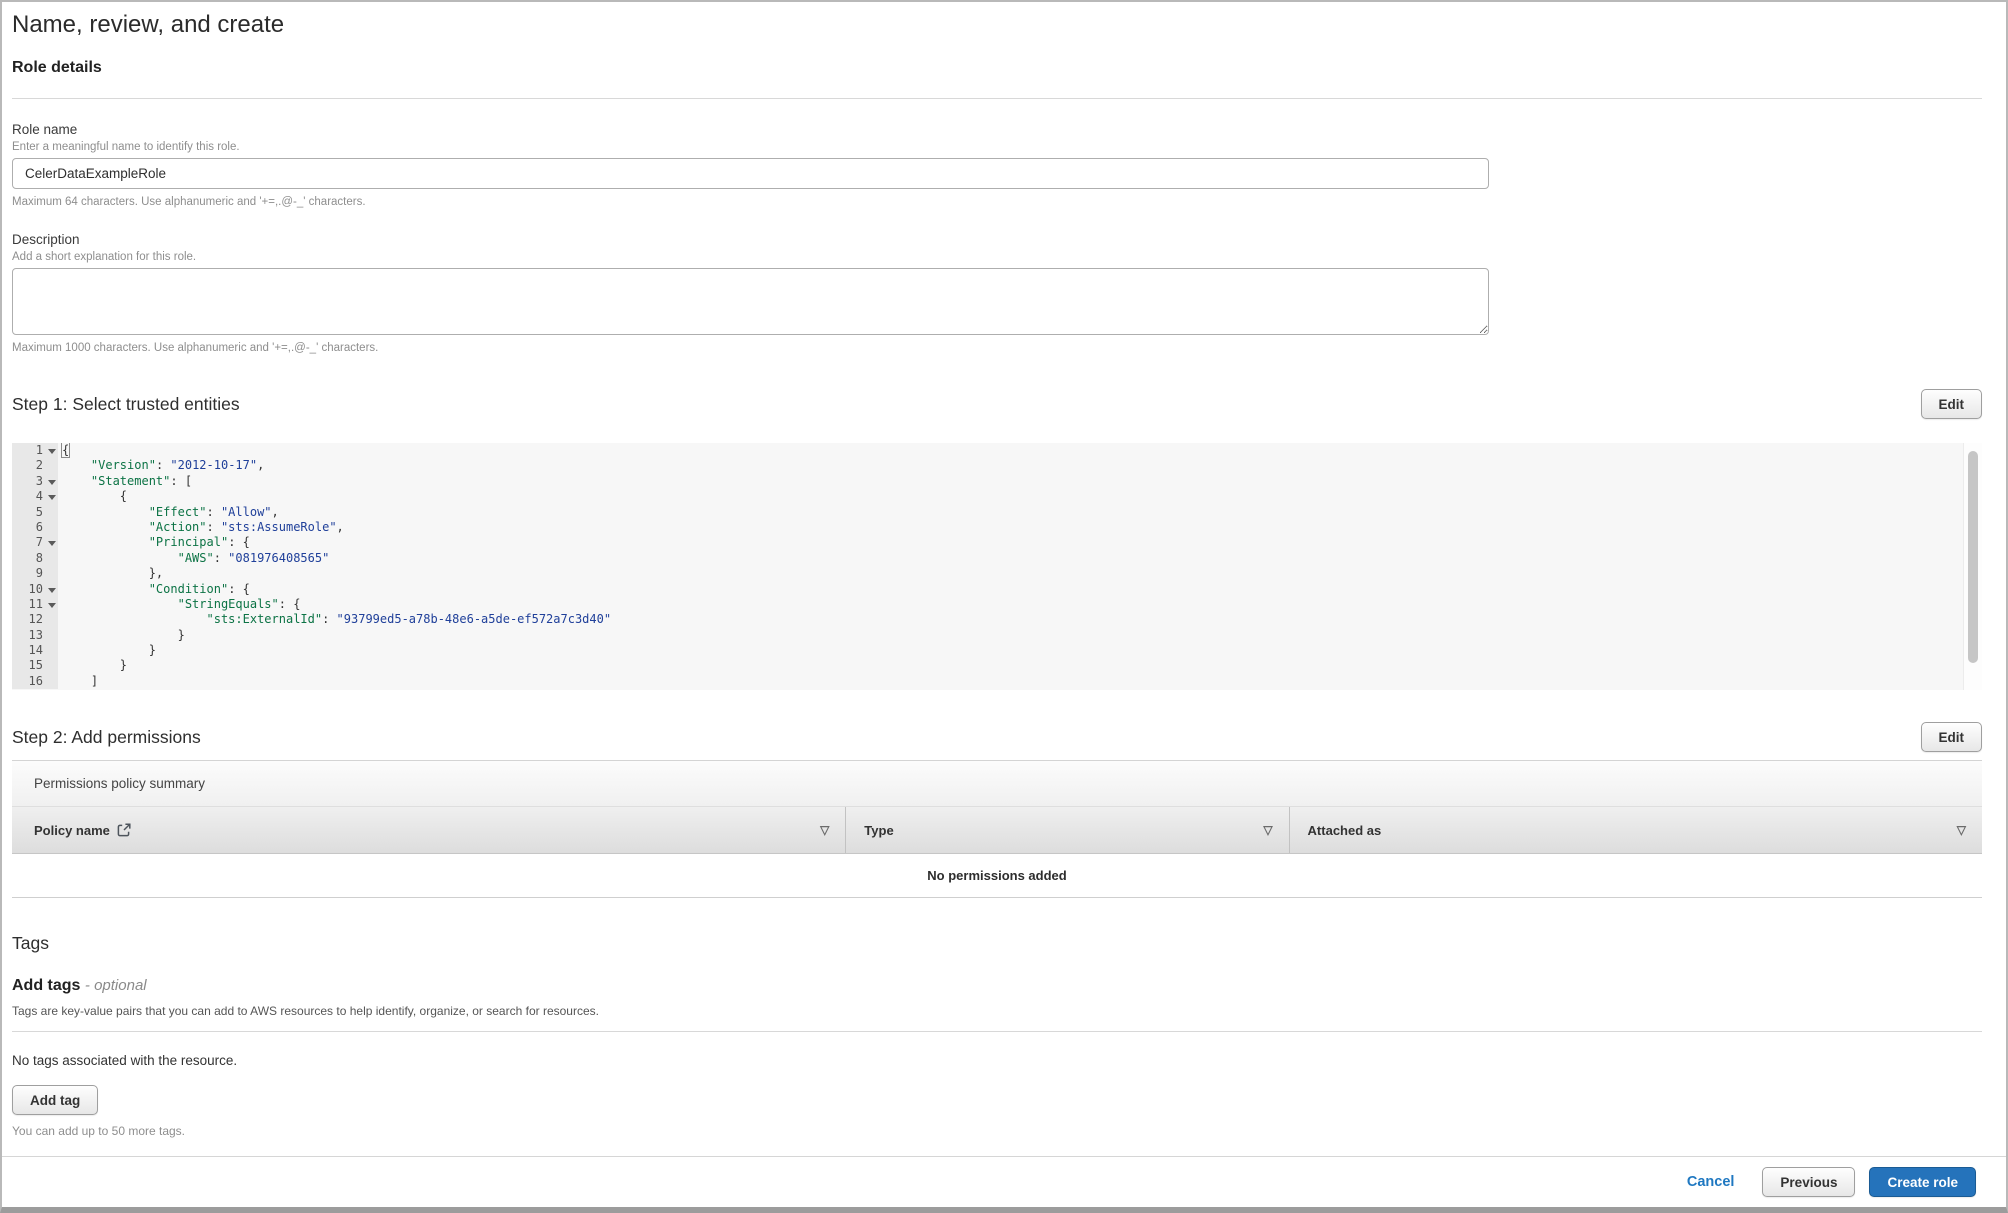 The width and height of the screenshot is (2008, 1213). I want to click on code-line: 13 }, so click(997, 635).